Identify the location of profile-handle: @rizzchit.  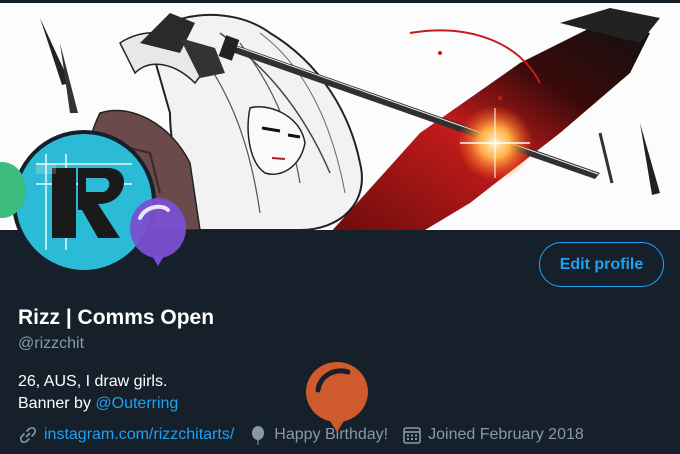
(51, 343).